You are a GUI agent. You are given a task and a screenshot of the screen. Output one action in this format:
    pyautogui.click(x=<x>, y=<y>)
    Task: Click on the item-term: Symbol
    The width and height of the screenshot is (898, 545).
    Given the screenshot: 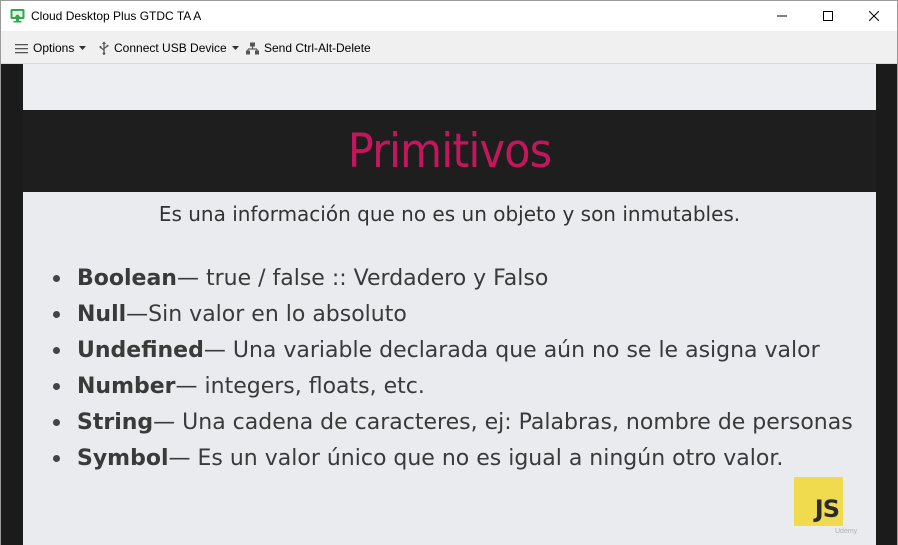 What is the action you would take?
    pyautogui.click(x=123, y=458)
    